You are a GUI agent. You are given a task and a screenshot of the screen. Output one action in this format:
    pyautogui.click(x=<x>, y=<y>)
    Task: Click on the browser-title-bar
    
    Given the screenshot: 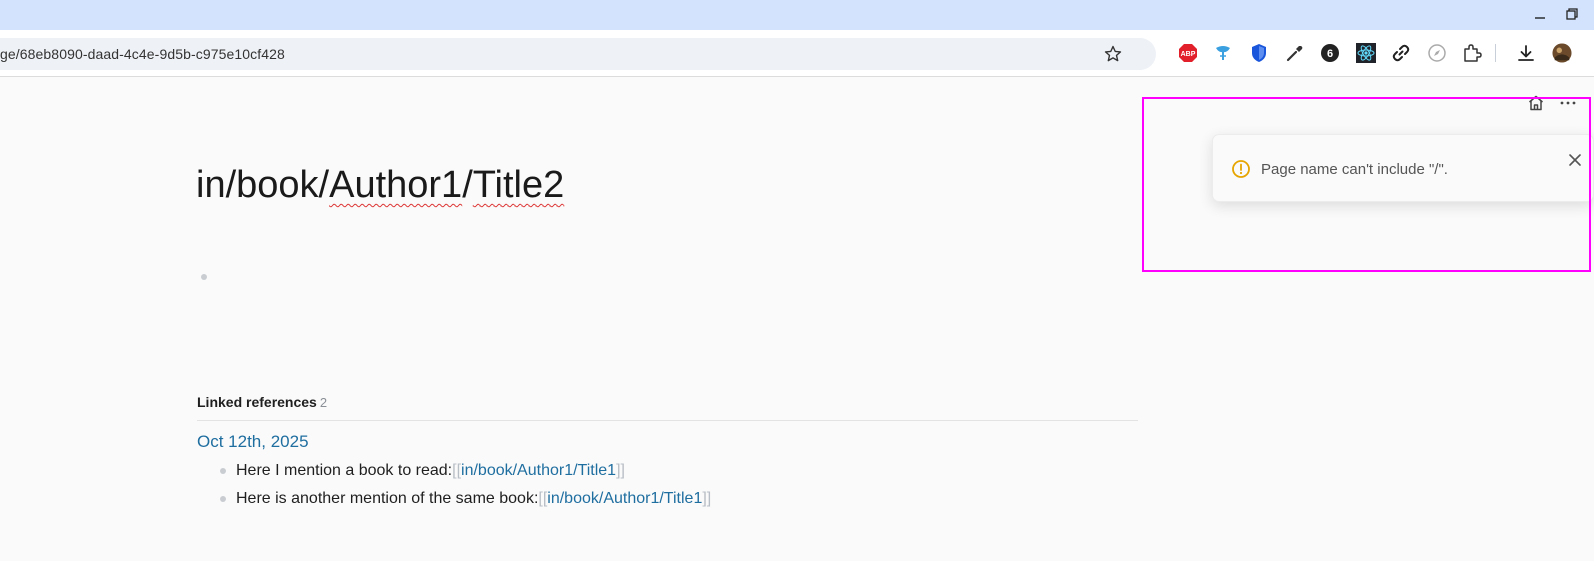 What is the action you would take?
    pyautogui.click(x=797, y=15)
    